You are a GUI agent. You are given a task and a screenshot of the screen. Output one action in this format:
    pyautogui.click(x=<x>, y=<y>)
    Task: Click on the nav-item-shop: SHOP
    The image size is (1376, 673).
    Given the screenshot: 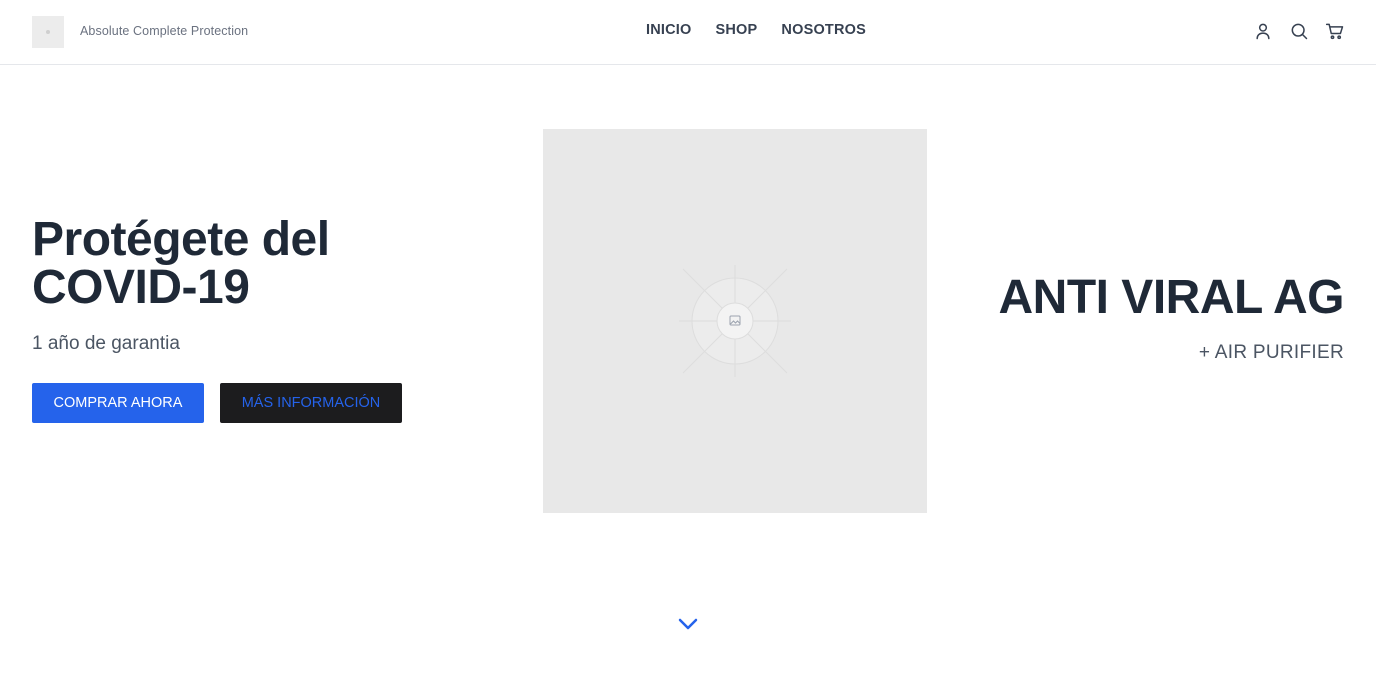 What is the action you would take?
    pyautogui.click(x=737, y=30)
    